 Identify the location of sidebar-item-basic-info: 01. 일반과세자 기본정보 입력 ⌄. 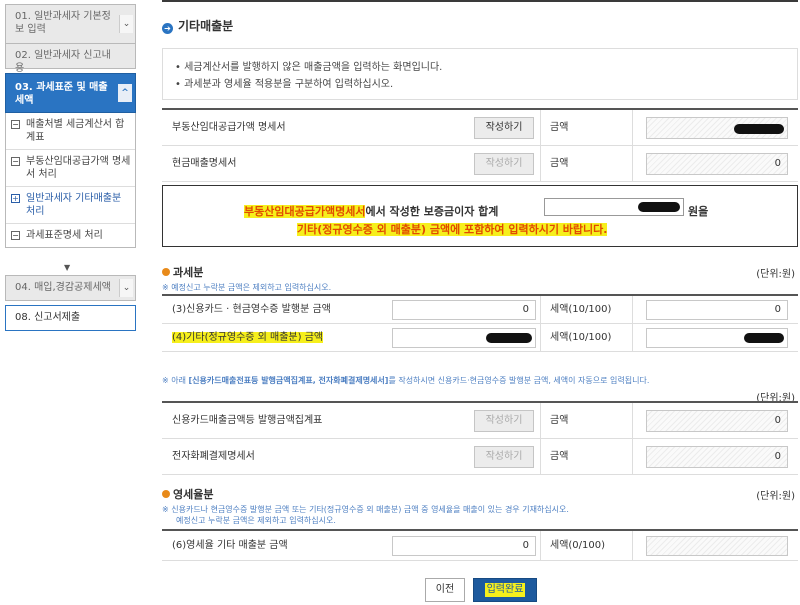
(70, 24).